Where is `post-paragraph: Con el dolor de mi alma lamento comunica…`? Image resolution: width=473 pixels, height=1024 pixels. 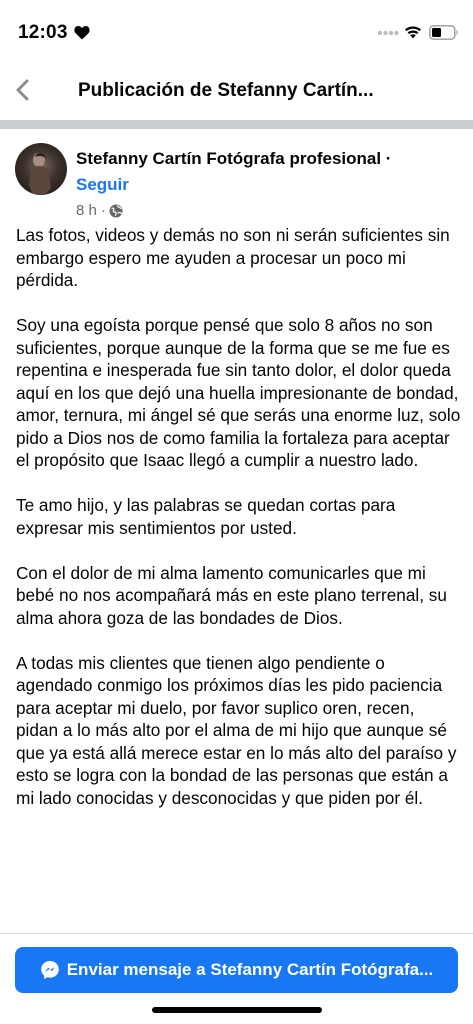
post-paragraph: Con el dolor de mi alma lamento comunica… is located at coordinates (231, 595).